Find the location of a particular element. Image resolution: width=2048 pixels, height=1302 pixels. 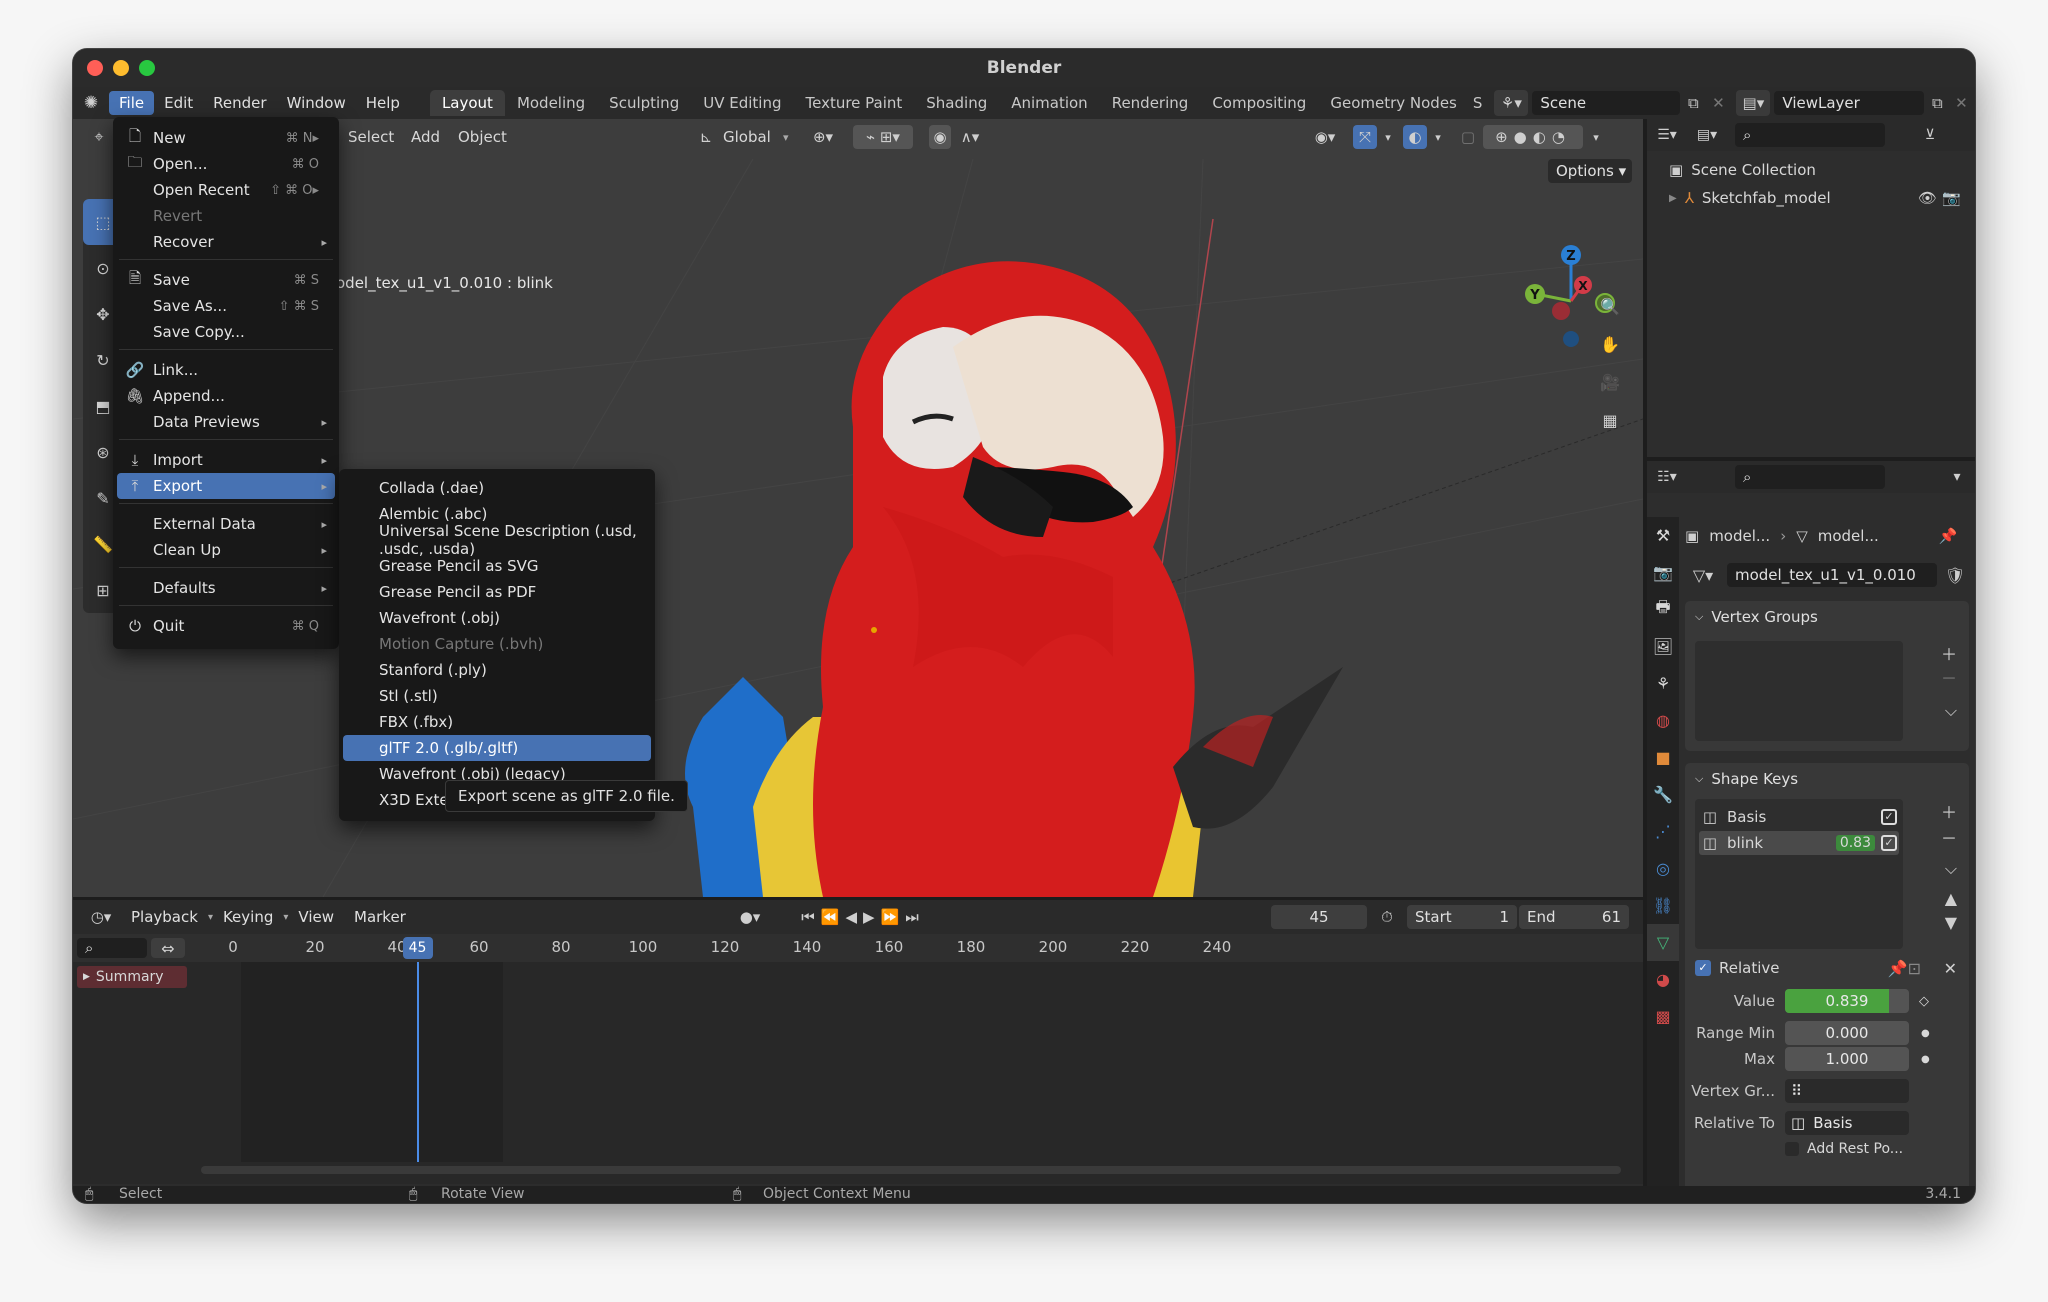

keying-menu: Keying is located at coordinates (248, 917).